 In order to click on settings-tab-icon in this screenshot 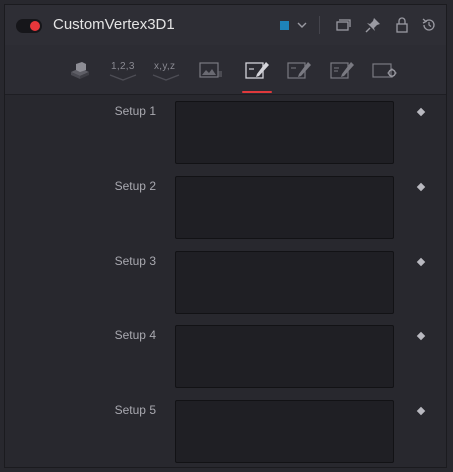, I will do `click(385, 70)`.